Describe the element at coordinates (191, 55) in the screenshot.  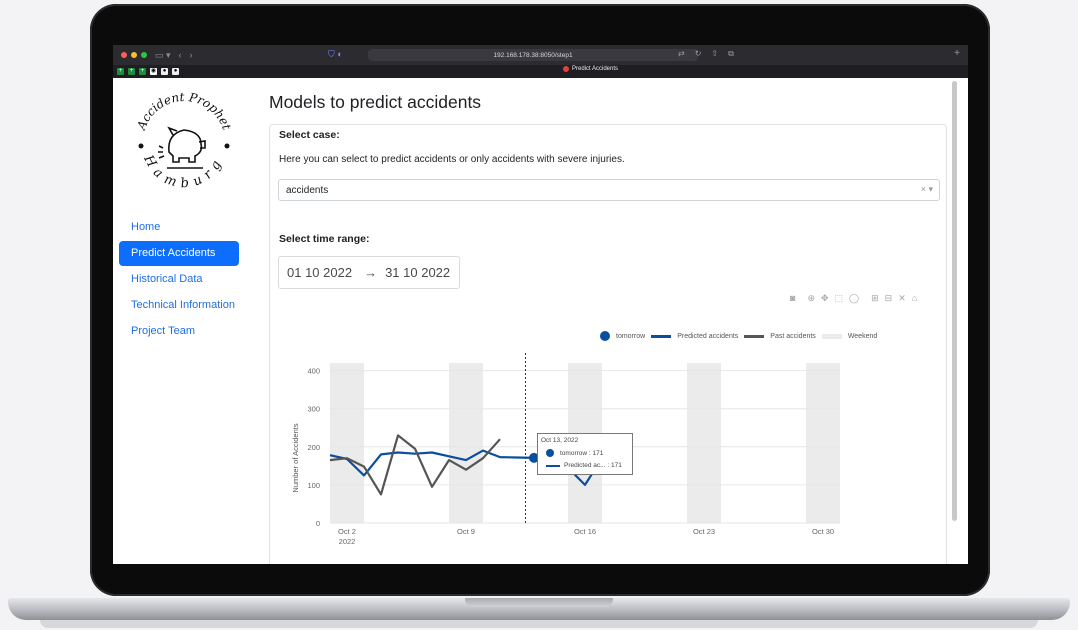
I see `forward-icon: ›` at that location.